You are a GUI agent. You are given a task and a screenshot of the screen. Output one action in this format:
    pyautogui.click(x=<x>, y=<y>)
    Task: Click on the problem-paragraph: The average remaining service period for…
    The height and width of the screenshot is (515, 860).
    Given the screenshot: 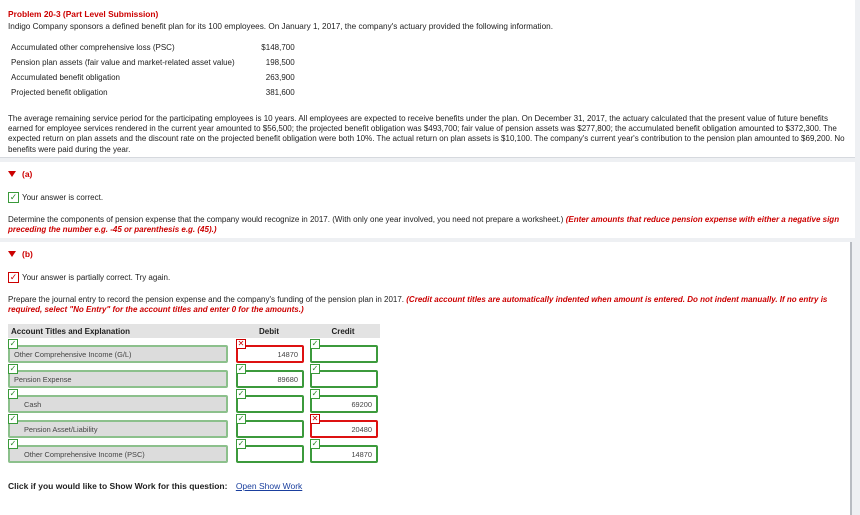 What is the action you would take?
    pyautogui.click(x=426, y=134)
    